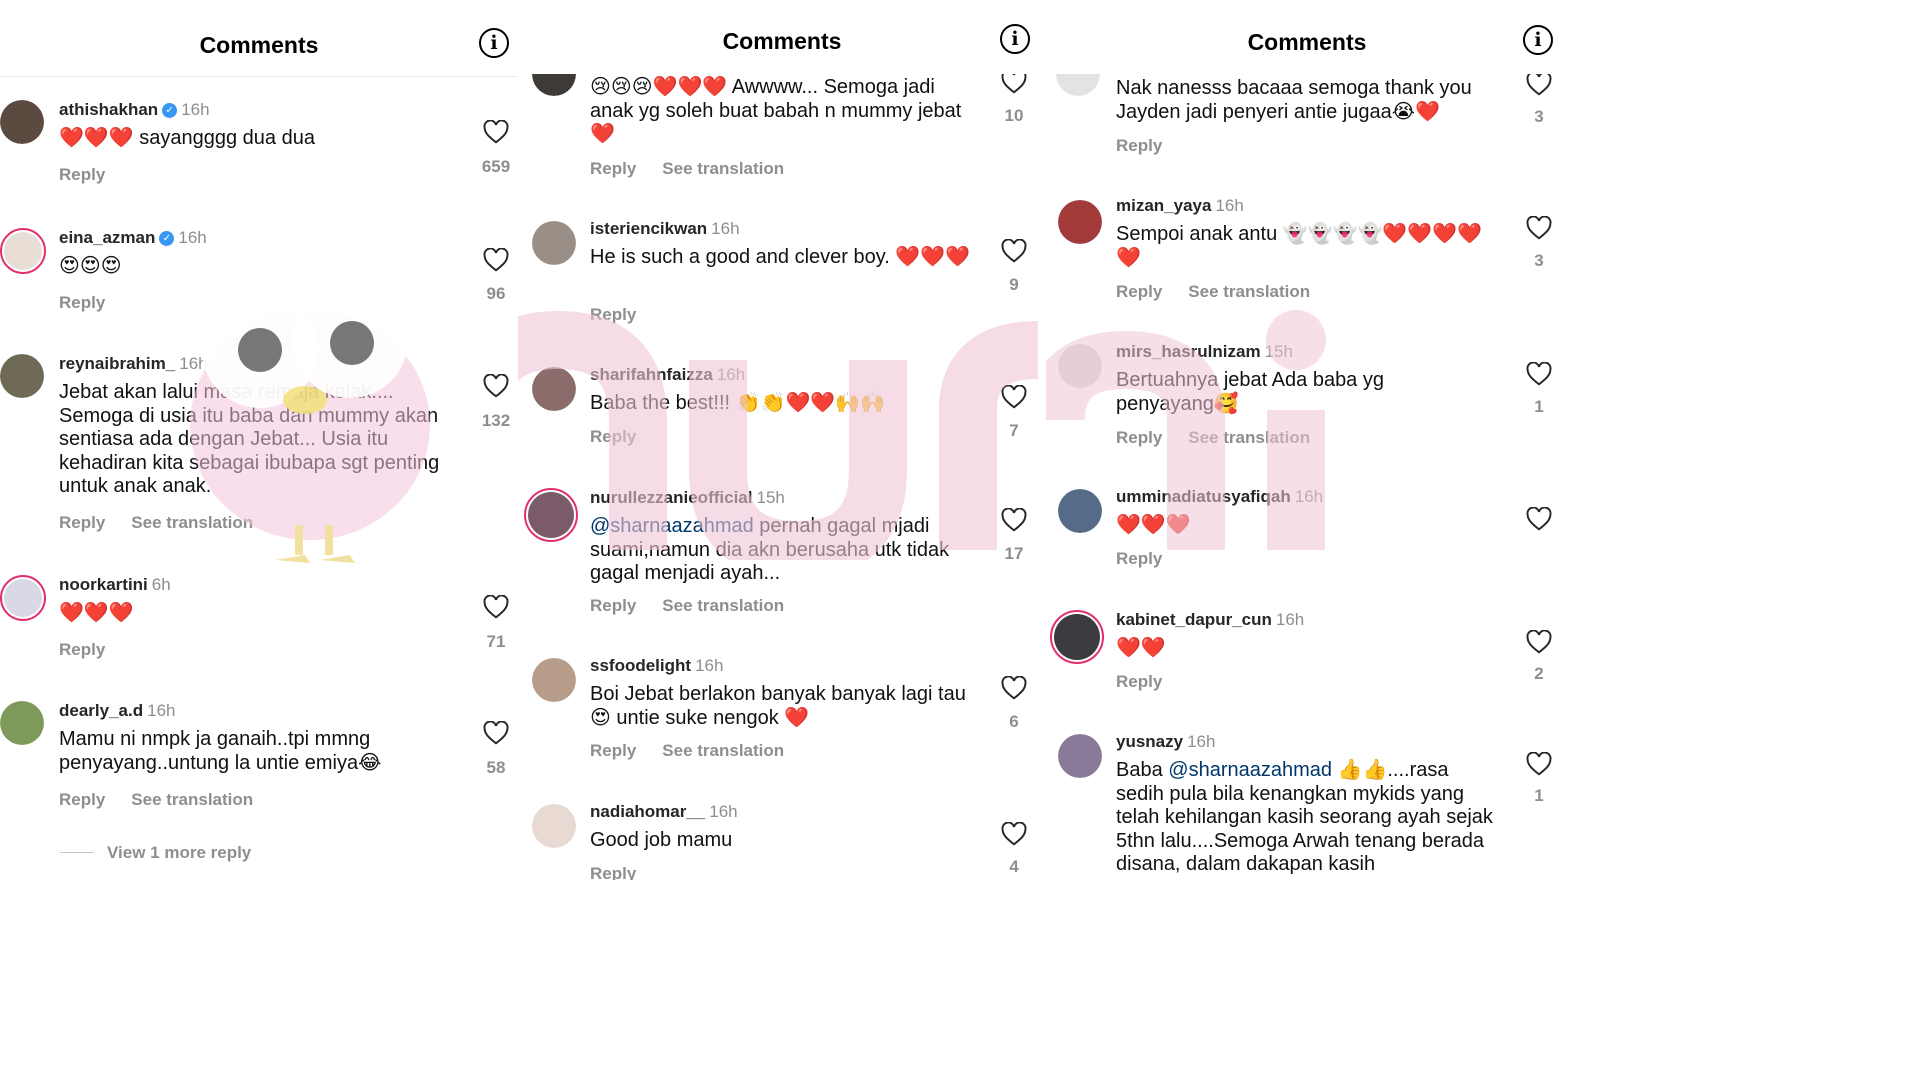  I want to click on comment-username: mizan_yaya 16h, so click(1180, 206).